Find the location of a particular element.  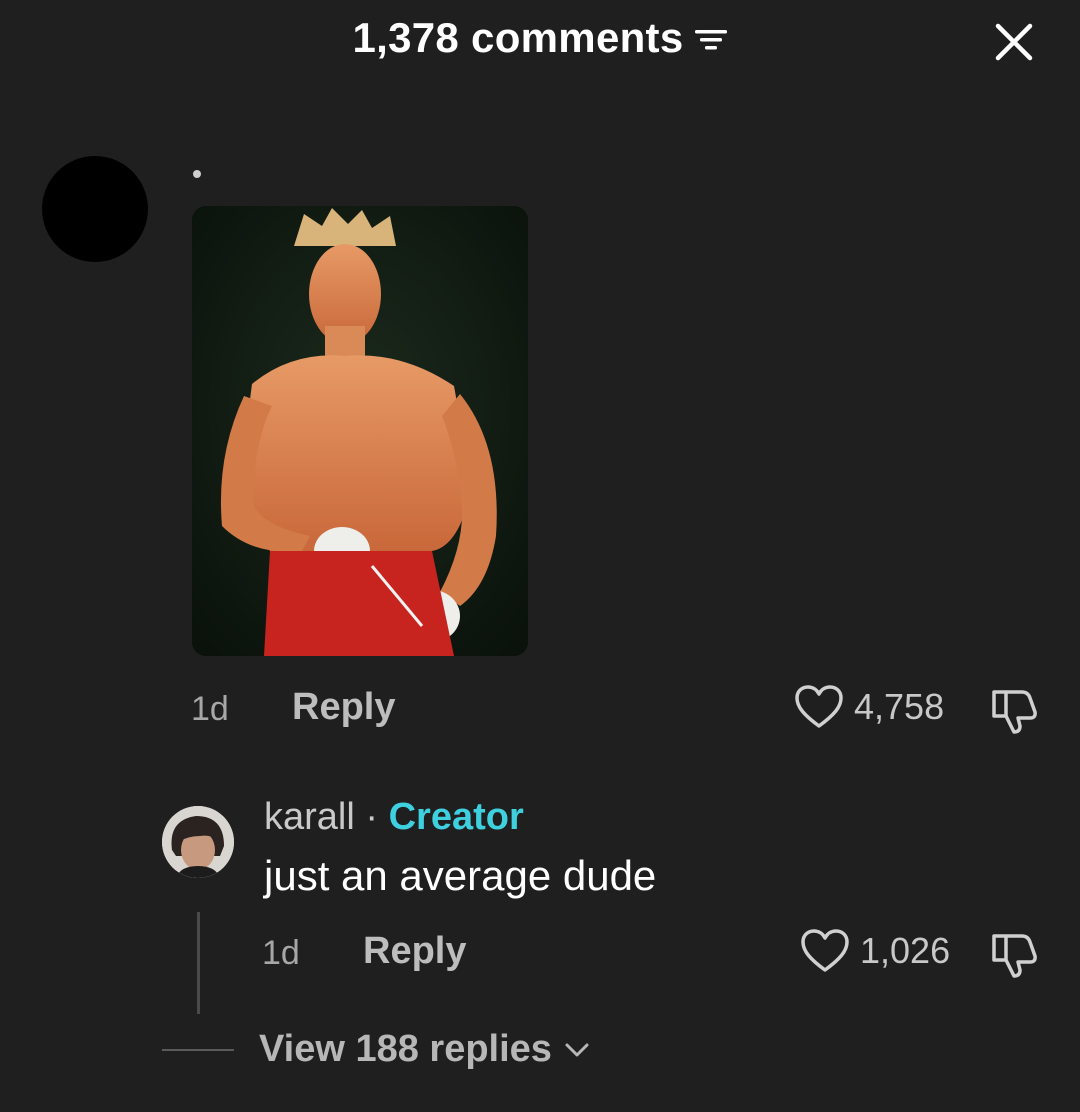

comments-header: 1,378 comments is located at coordinates (540, 38).